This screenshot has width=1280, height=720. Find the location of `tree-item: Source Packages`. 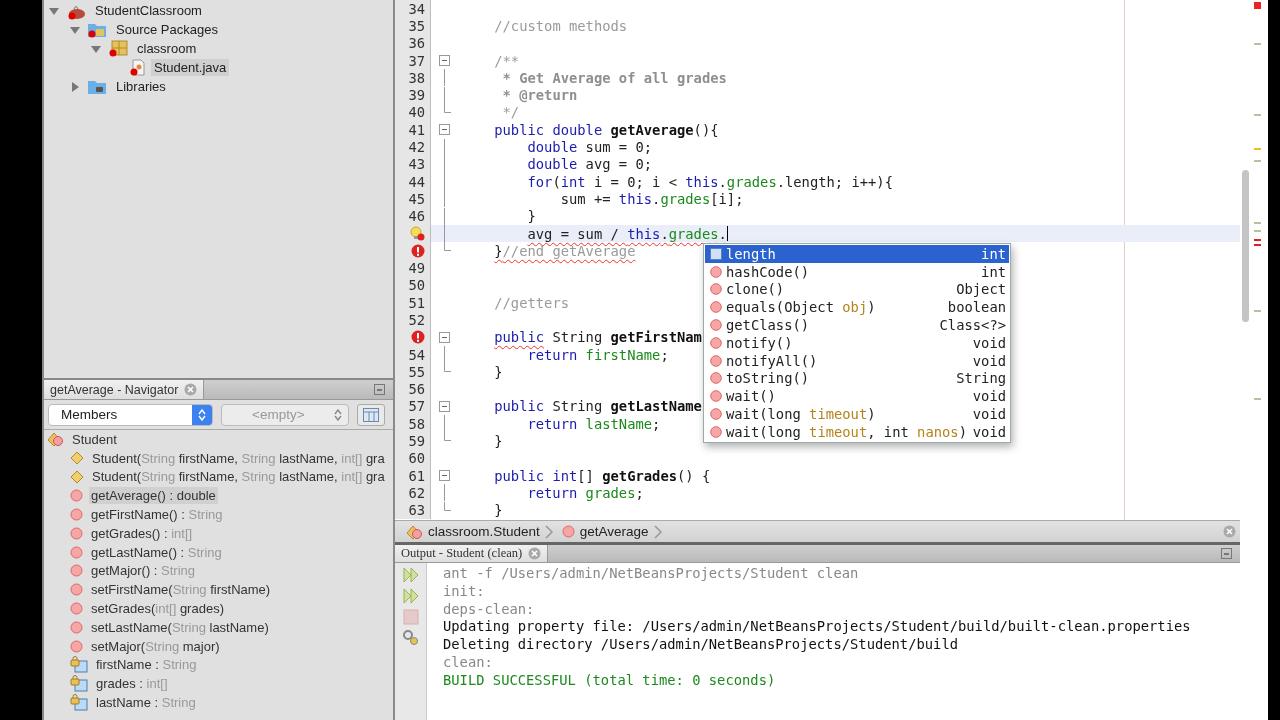

tree-item: Source Packages is located at coordinates (167, 29).